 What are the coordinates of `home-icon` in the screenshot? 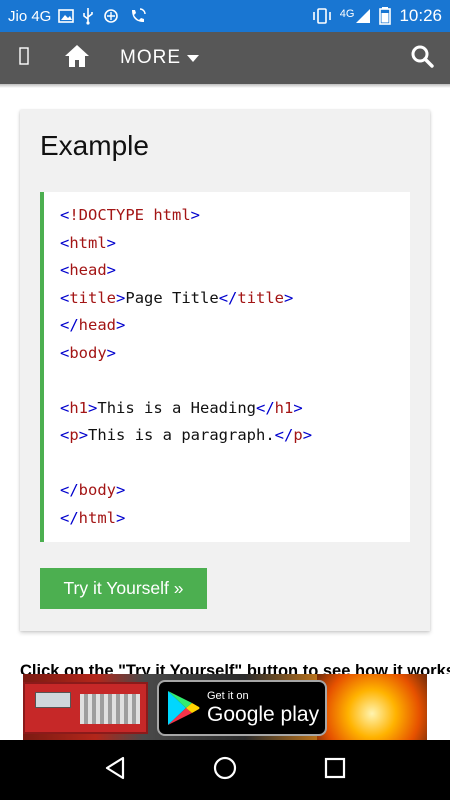 It's located at (77, 58).